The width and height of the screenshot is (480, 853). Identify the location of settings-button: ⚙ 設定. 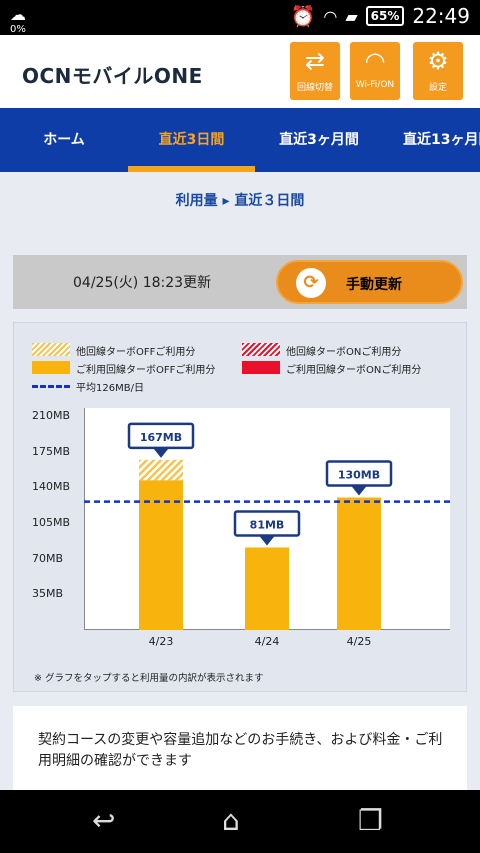
(438, 71).